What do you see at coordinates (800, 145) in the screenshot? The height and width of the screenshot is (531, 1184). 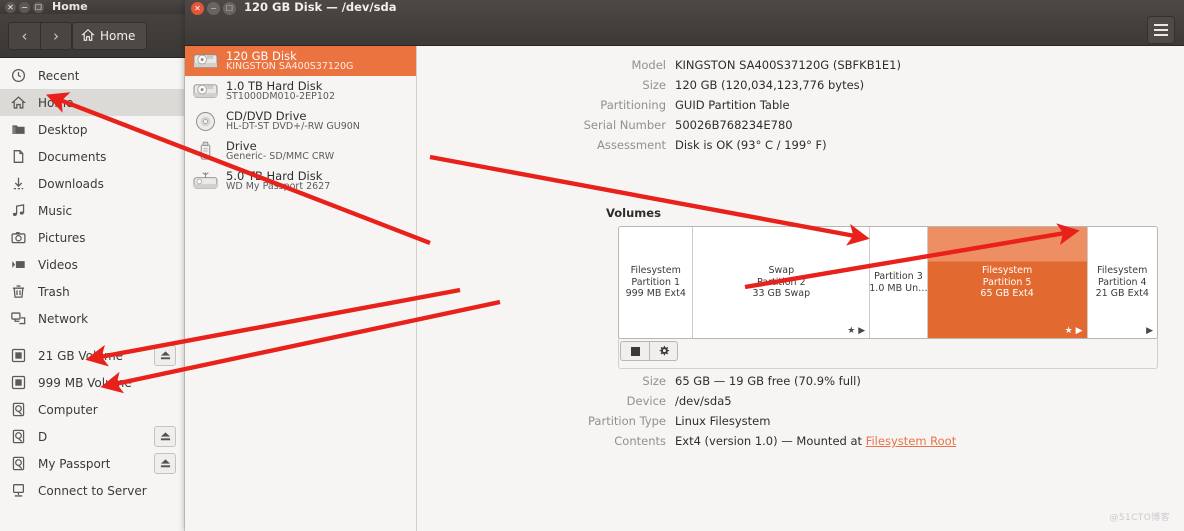 I see `drive-info-row: Assessment Disk is OK (93° C / 199° F)` at bounding box center [800, 145].